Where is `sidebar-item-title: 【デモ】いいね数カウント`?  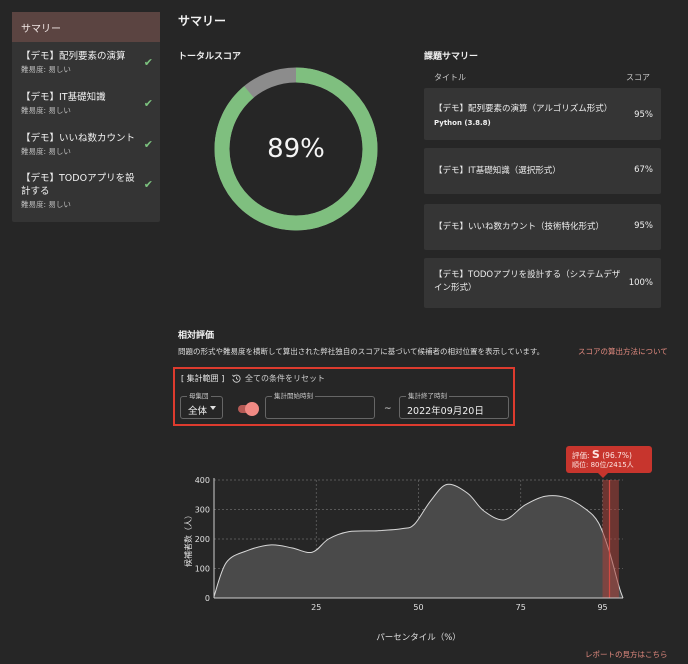
sidebar-item-title: 【デモ】いいね数カウント is located at coordinates (78, 138).